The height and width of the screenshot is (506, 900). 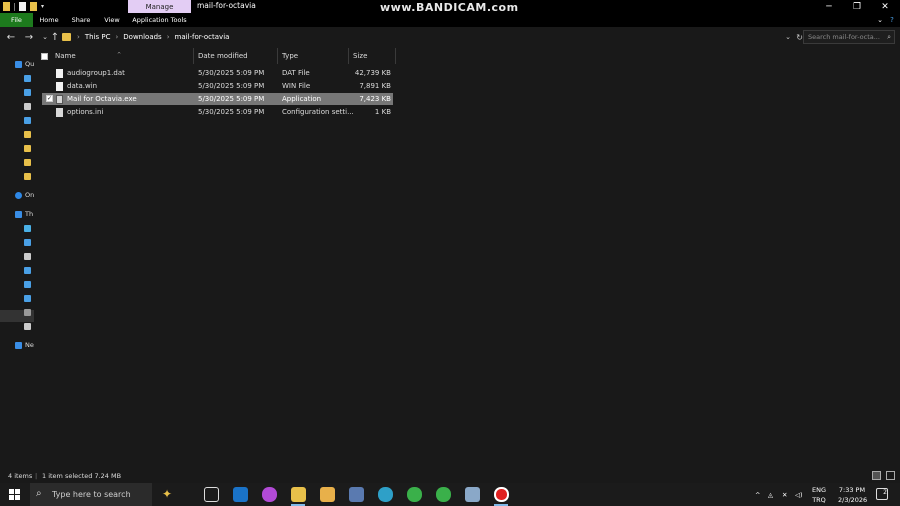 What do you see at coordinates (29, 148) in the screenshot?
I see `nav-item-folder: C` at bounding box center [29, 148].